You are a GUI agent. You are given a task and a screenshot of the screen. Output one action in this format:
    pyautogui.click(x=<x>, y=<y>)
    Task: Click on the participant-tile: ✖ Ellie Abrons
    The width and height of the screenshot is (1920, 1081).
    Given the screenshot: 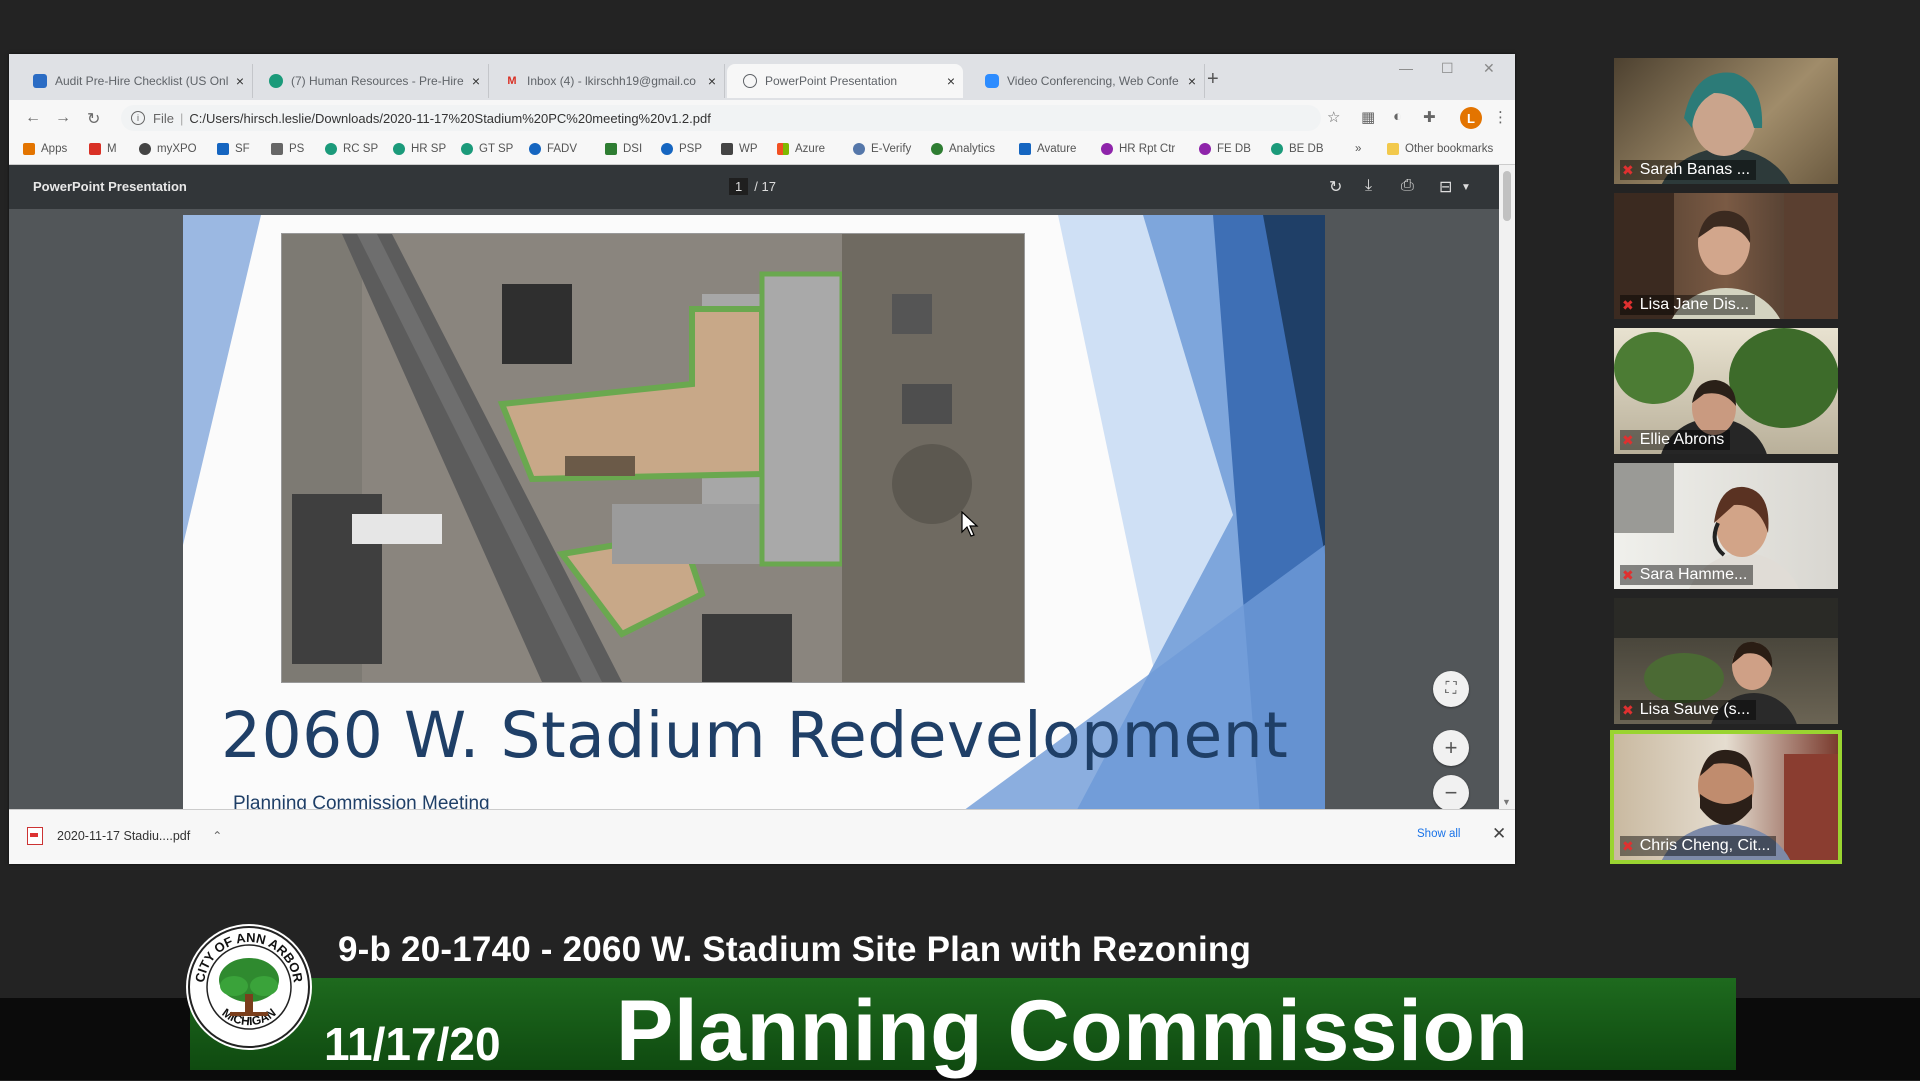 What is the action you would take?
    pyautogui.click(x=1726, y=391)
    